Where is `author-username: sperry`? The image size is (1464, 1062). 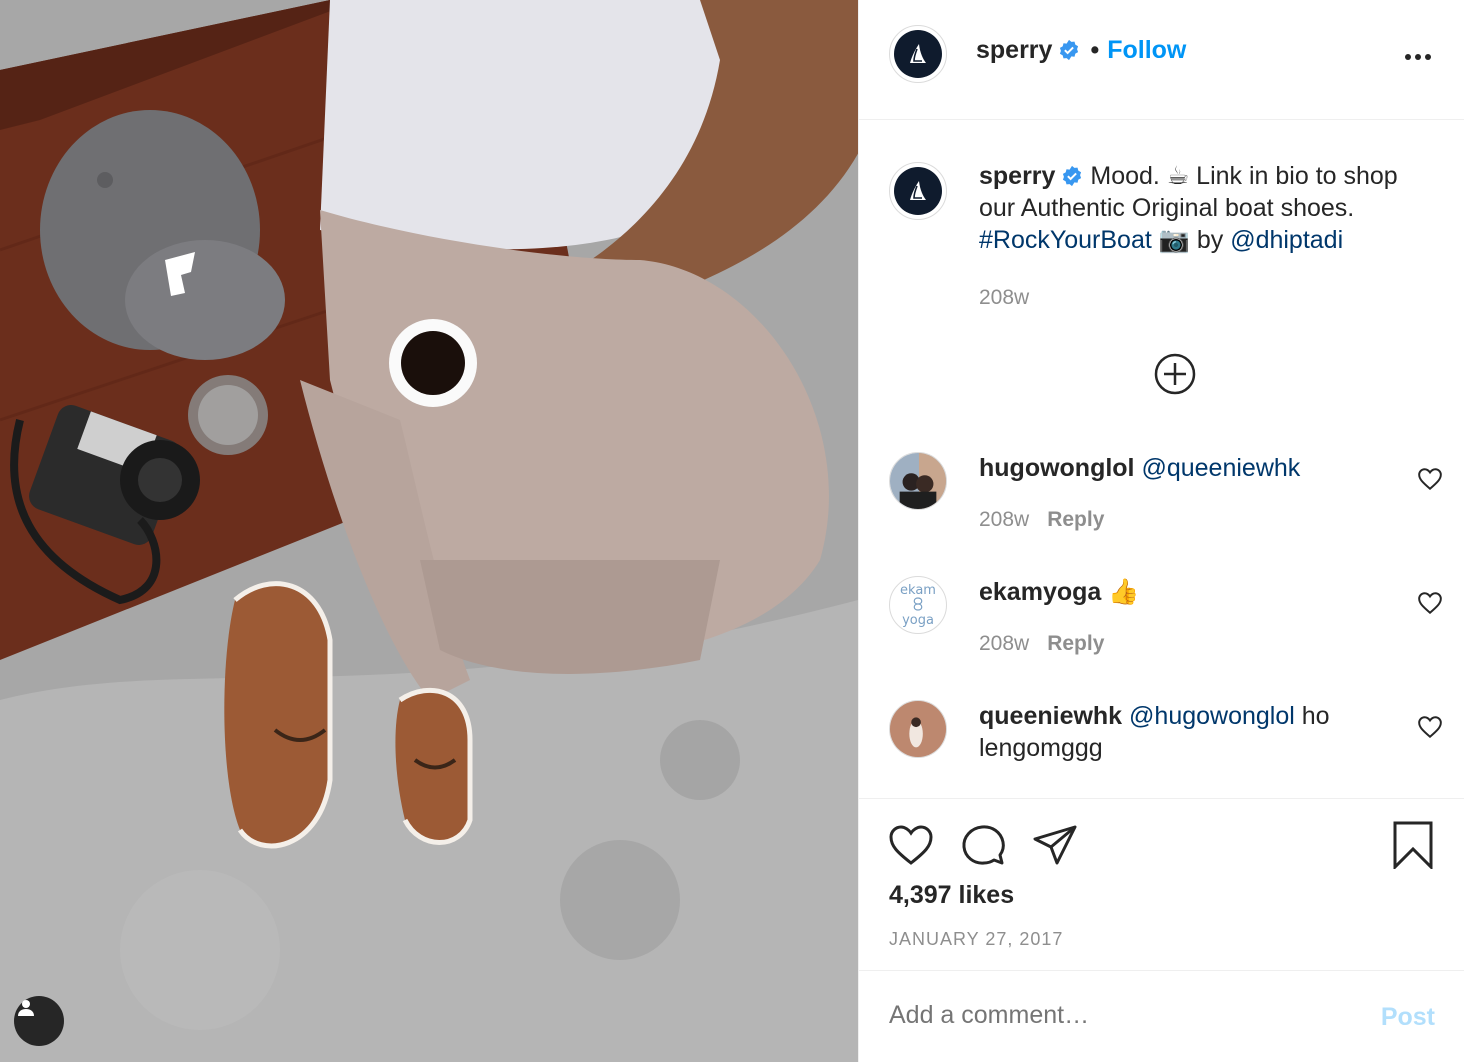
author-username: sperry is located at coordinates (1014, 50).